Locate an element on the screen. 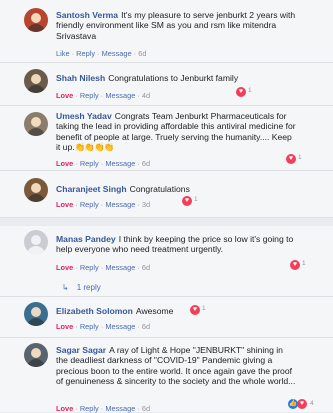  comment-body: Awesome is located at coordinates (154, 311).